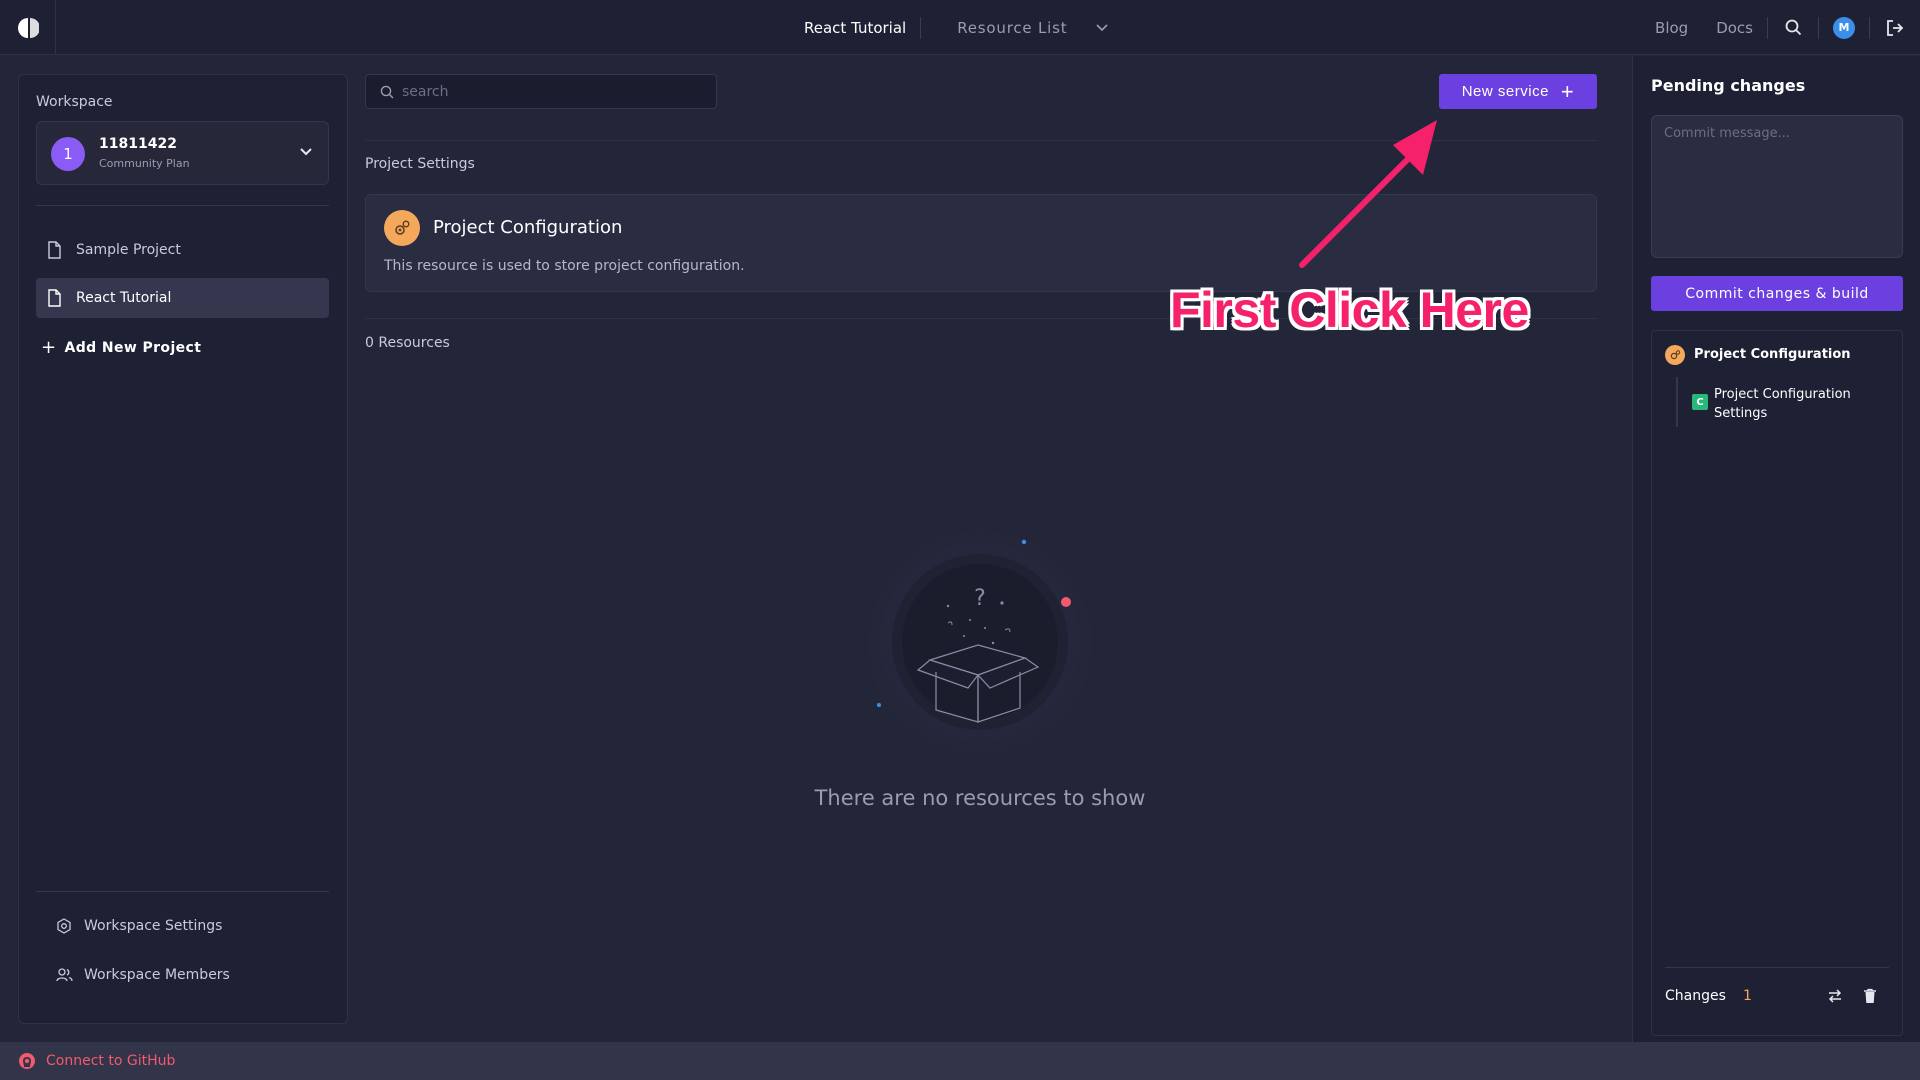  I want to click on search-input-container, so click(541, 91).